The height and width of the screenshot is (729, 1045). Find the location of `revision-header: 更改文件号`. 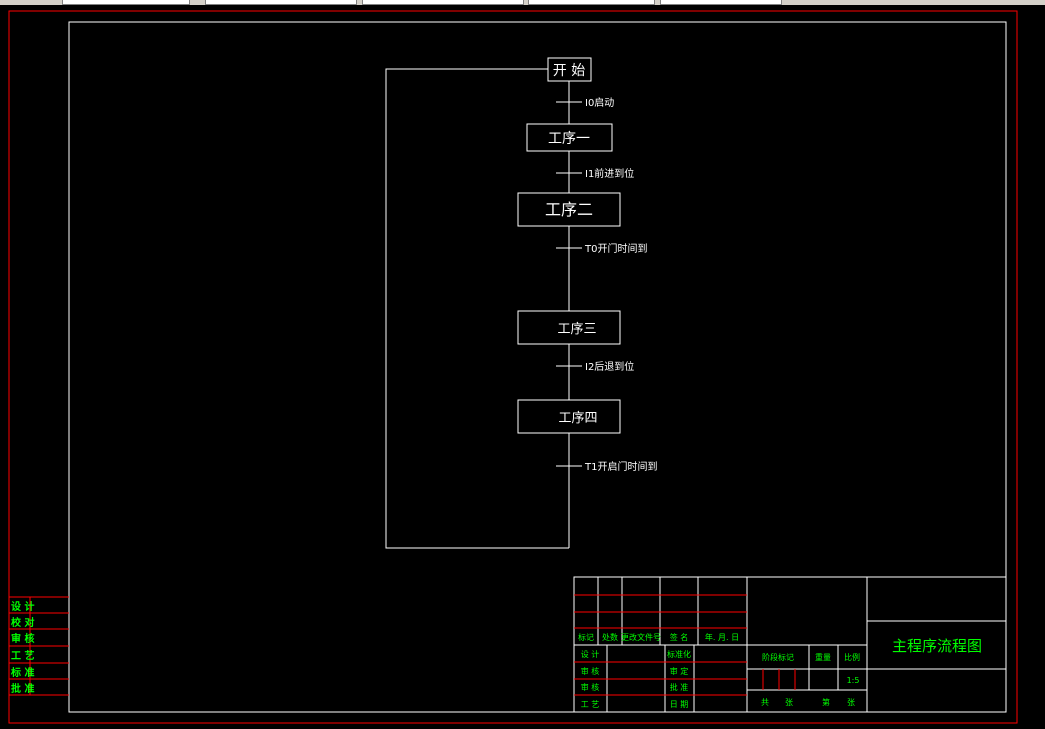

revision-header: 更改文件号 is located at coordinates (641, 637).